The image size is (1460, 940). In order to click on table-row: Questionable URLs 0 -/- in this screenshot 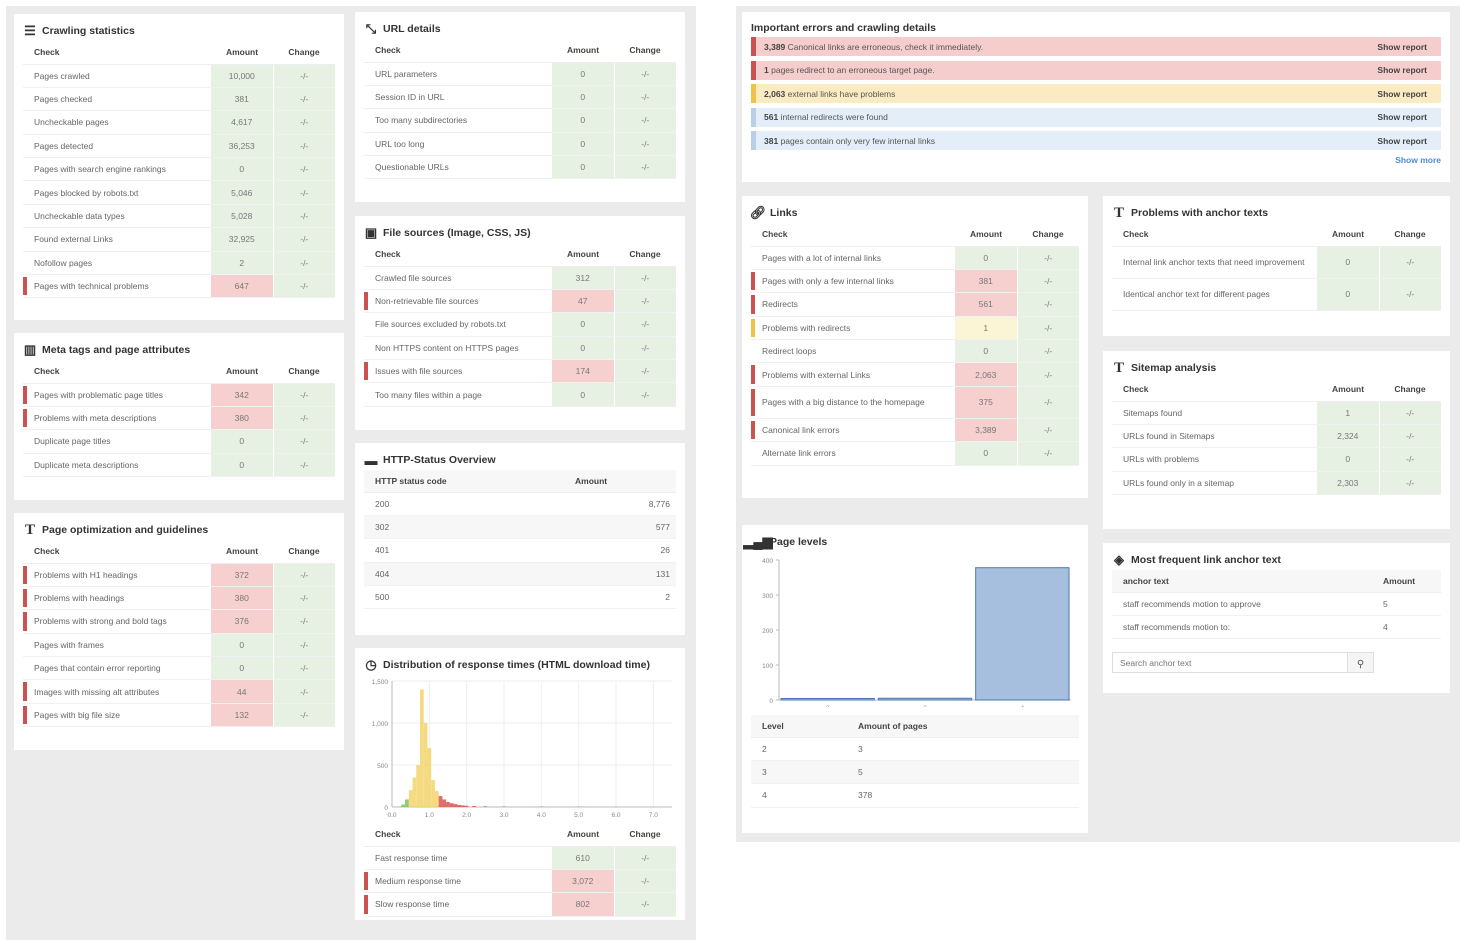, I will do `click(520, 167)`.